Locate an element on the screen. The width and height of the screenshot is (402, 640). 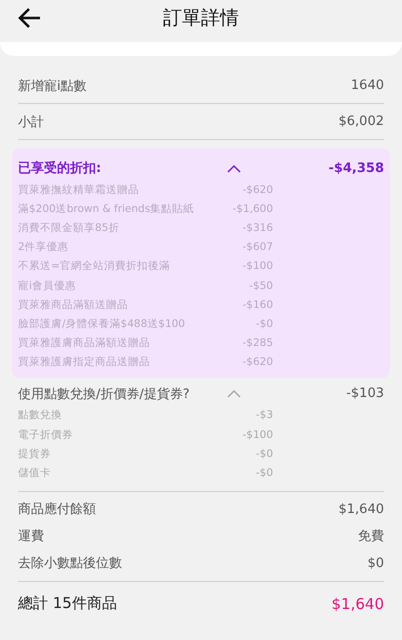
discount-label: 點數兌換 is located at coordinates (40, 415).